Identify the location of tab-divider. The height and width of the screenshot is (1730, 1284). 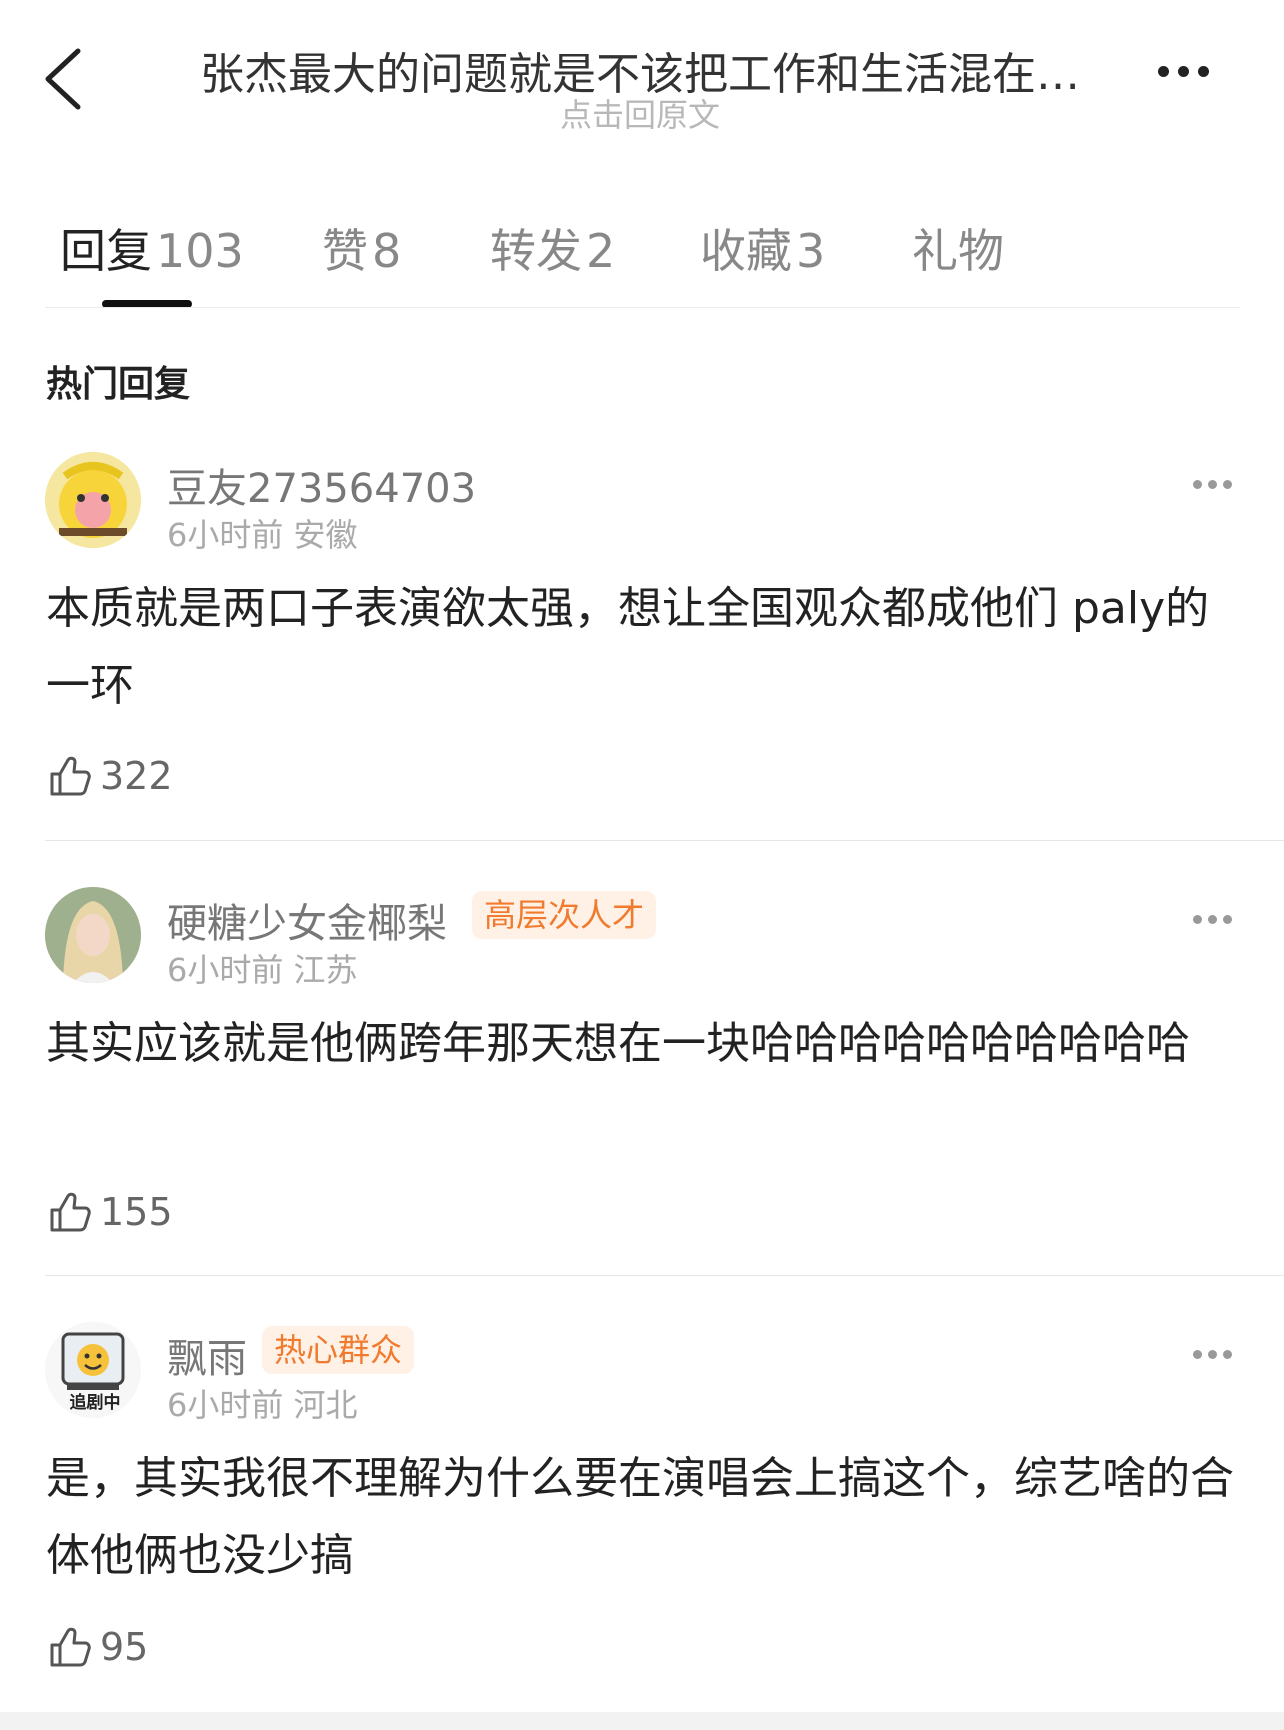
(642, 307).